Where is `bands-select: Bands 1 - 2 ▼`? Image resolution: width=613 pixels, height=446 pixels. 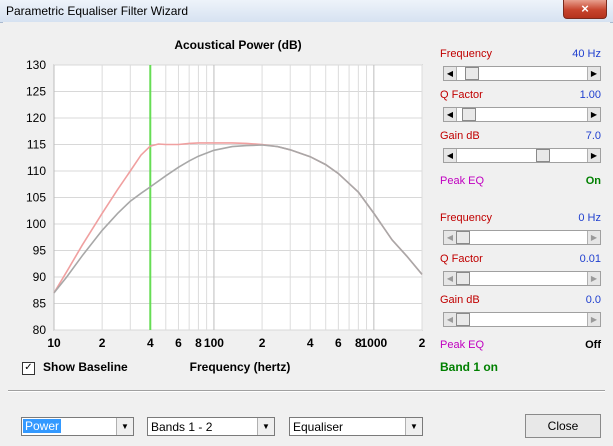 bands-select: Bands 1 - 2 ▼ is located at coordinates (211, 426).